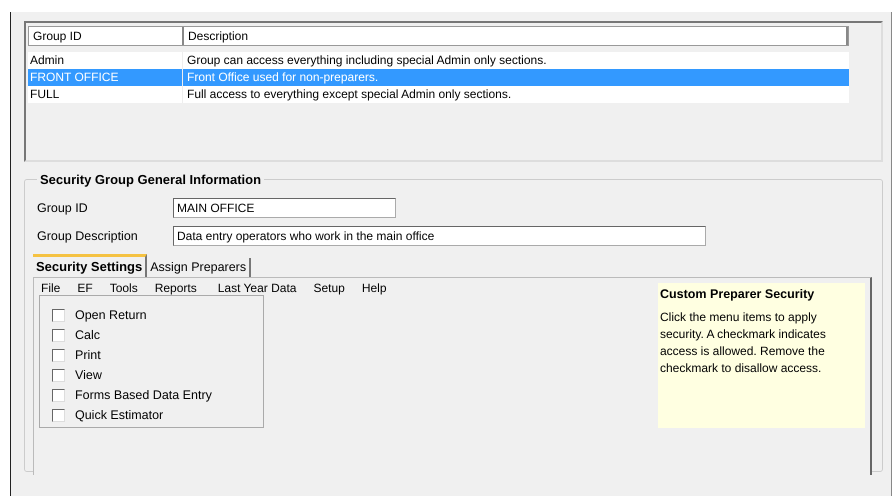  What do you see at coordinates (516, 36) in the screenshot?
I see `column-header: Description` at bounding box center [516, 36].